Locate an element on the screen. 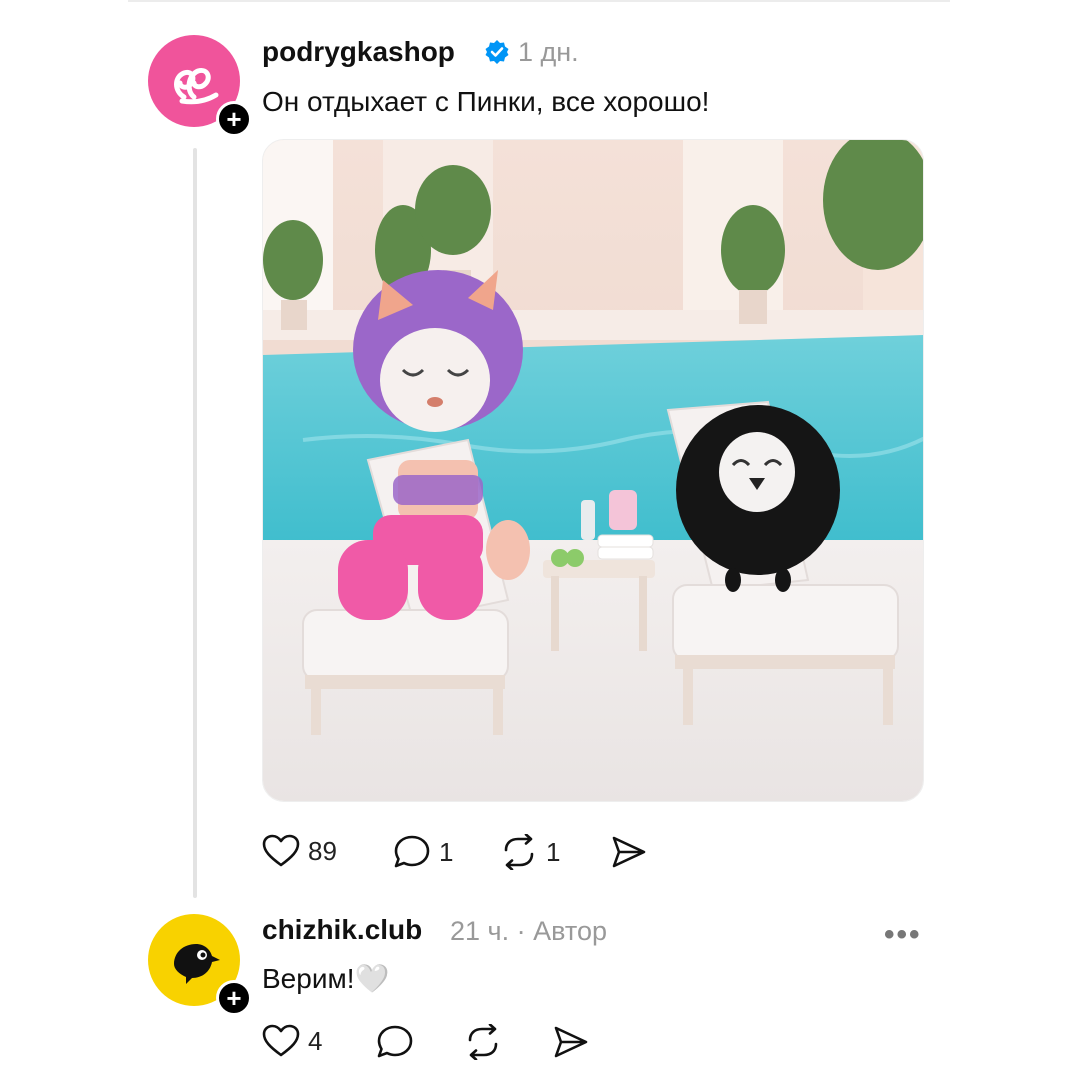 The image size is (1080, 1080). reply-comment-button is located at coordinates (395, 1042).